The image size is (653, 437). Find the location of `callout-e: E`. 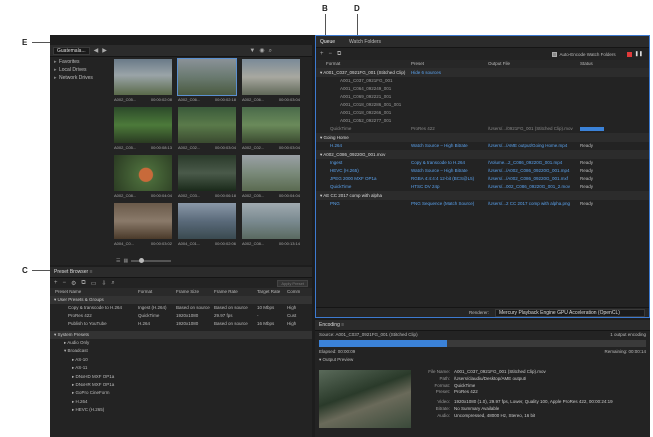

callout-e: E is located at coordinates (25, 42).